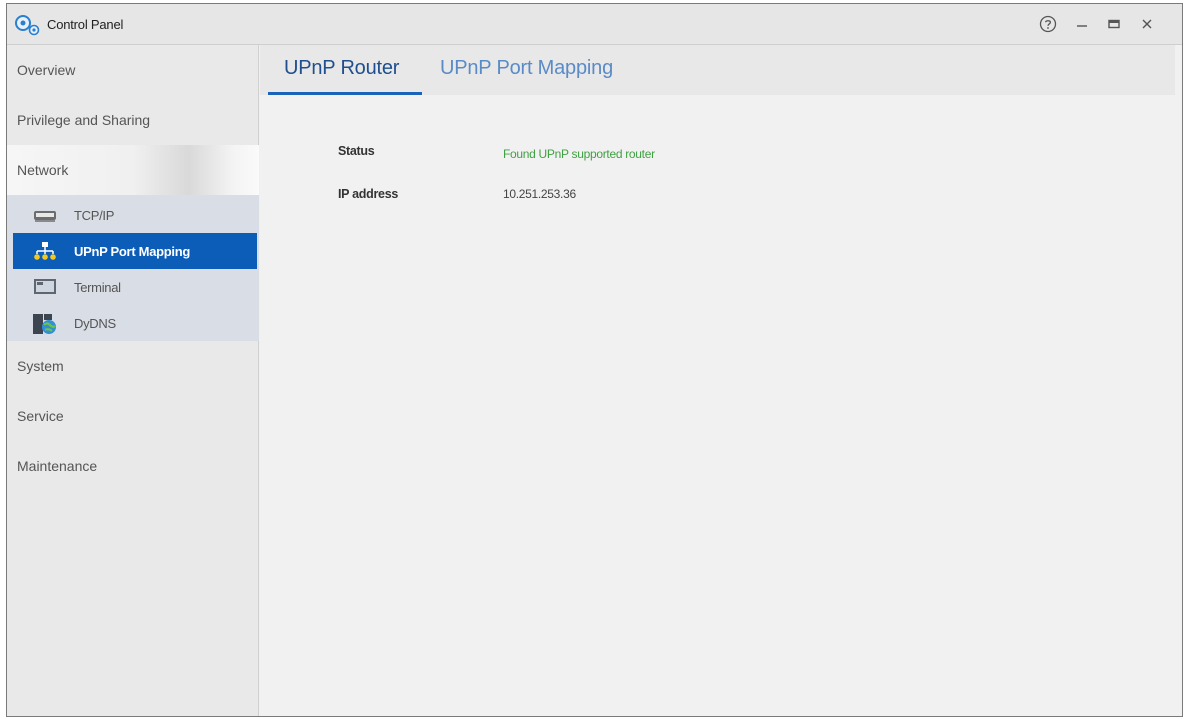 This screenshot has height=719, width=1188. I want to click on terminal-icon, so click(44, 287).